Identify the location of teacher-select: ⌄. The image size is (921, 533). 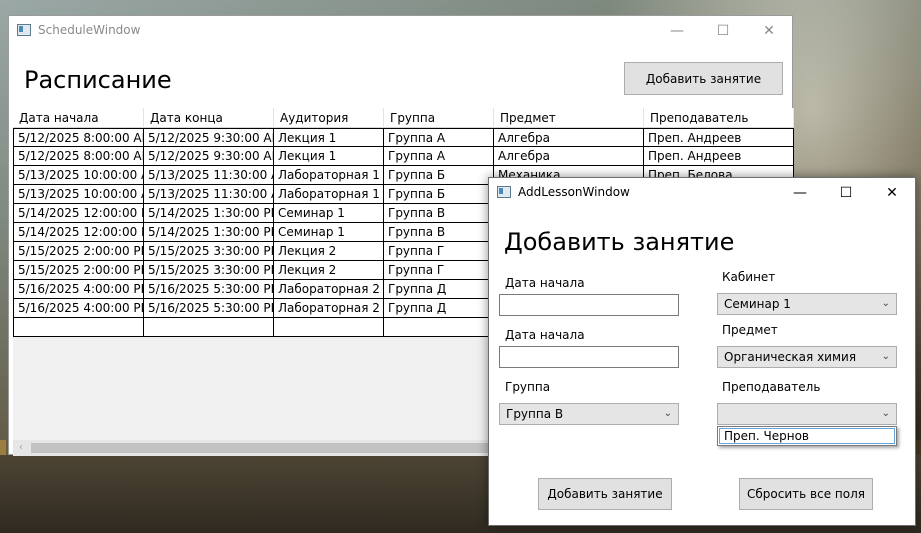
(807, 414).